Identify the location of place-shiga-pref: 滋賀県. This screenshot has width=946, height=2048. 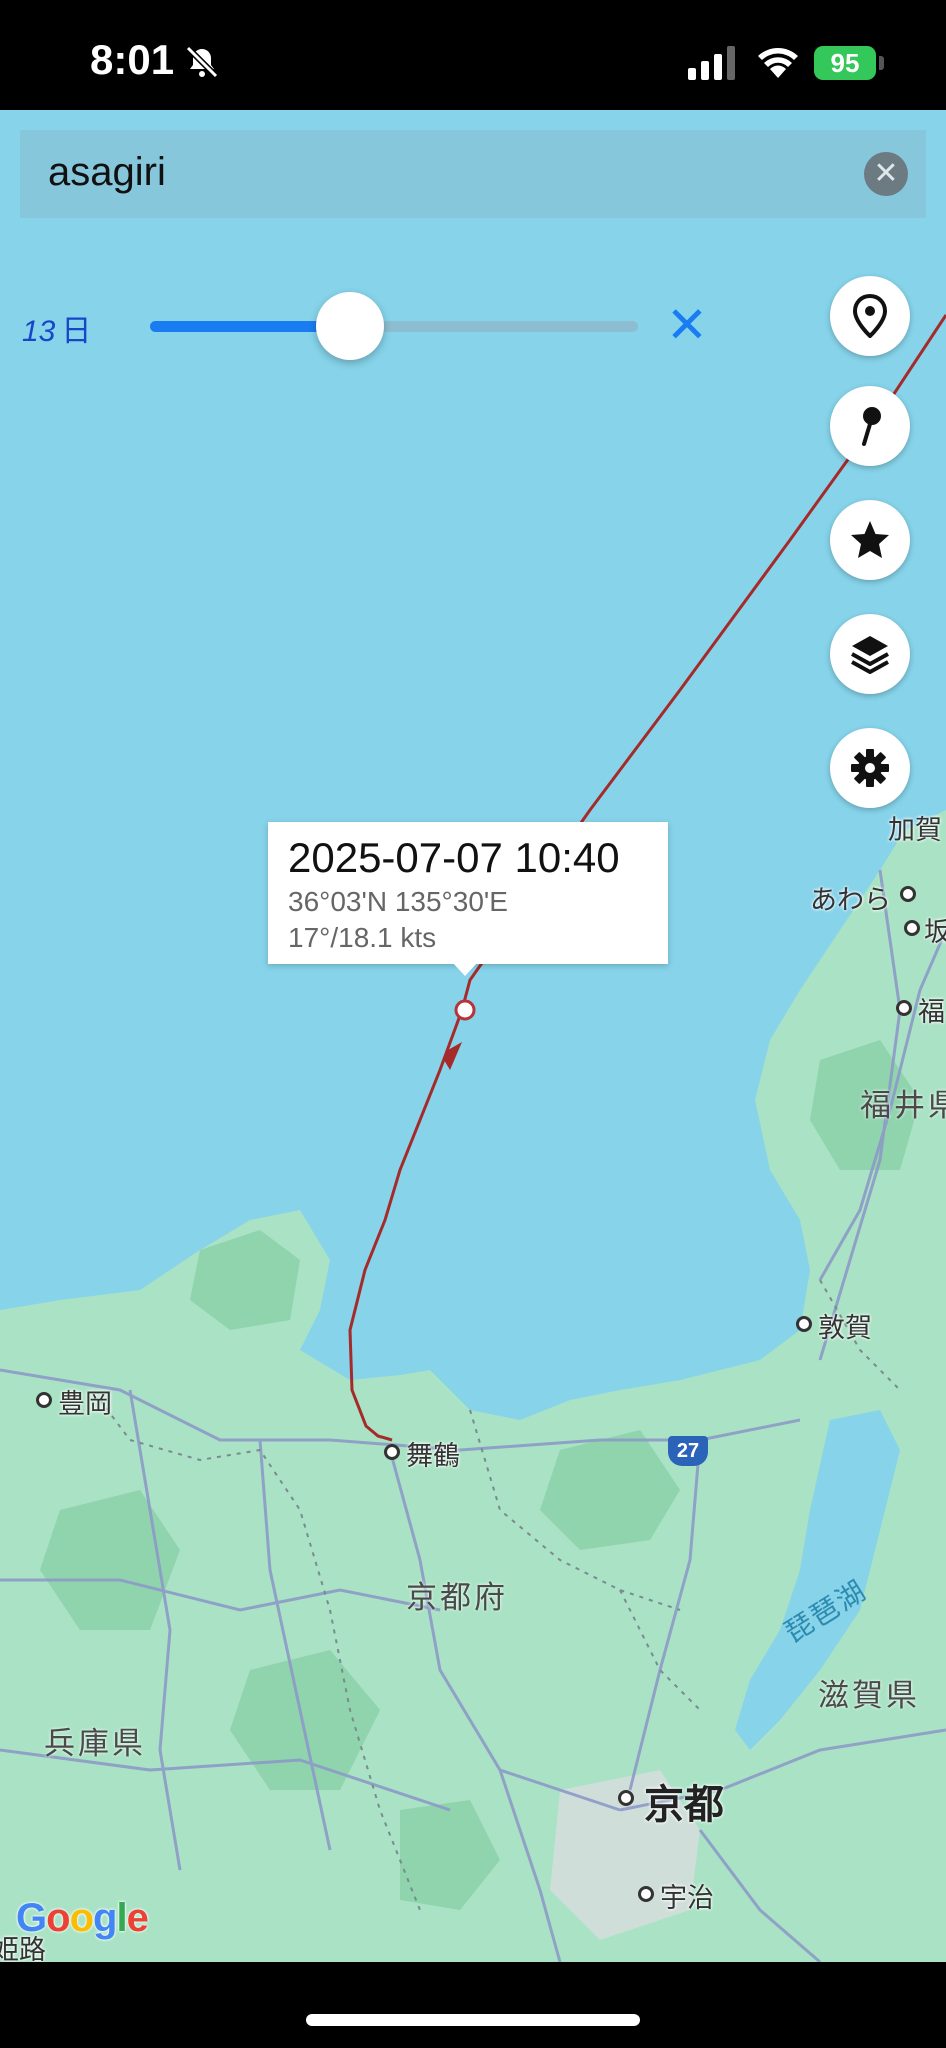
(869, 1695).